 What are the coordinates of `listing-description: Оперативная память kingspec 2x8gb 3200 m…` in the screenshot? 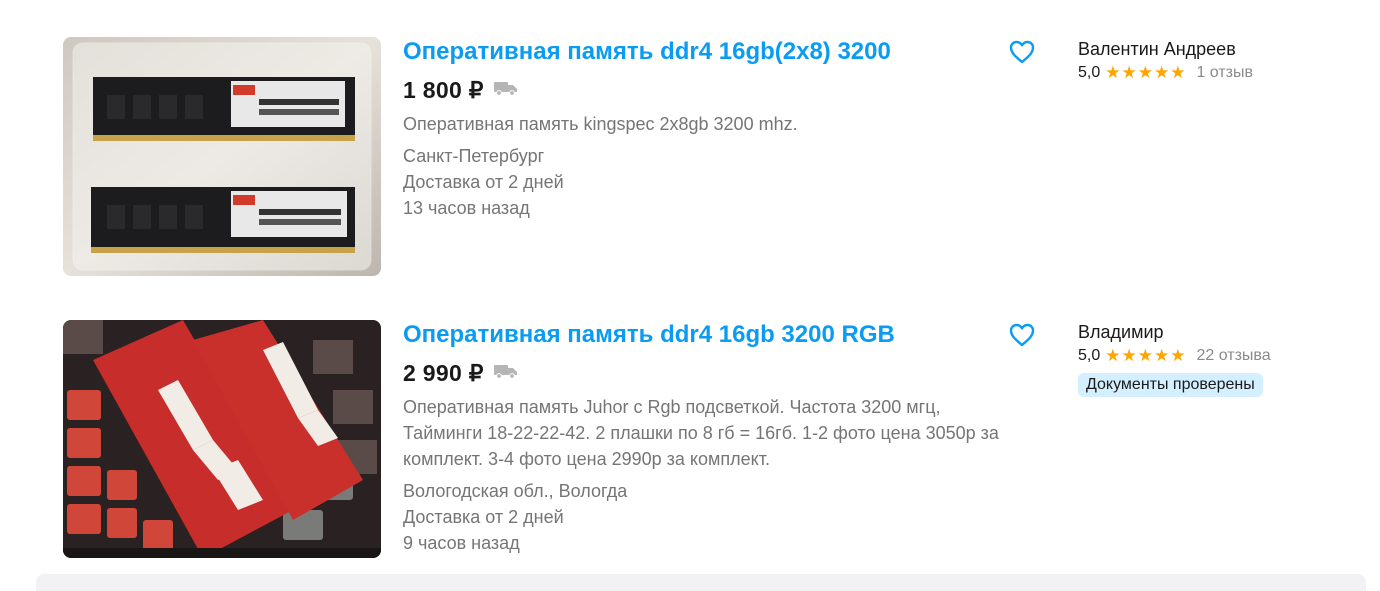 It's located at (600, 124).